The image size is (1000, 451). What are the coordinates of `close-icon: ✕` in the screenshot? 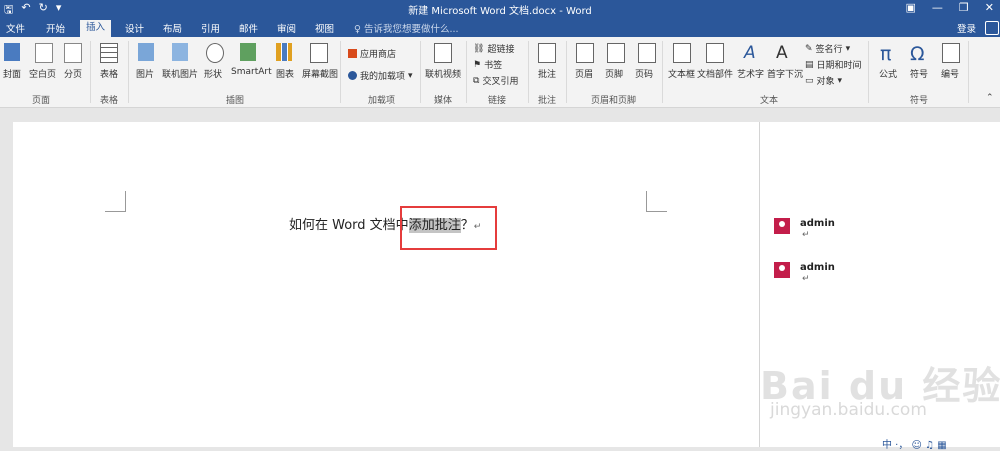 It's located at (989, 7).